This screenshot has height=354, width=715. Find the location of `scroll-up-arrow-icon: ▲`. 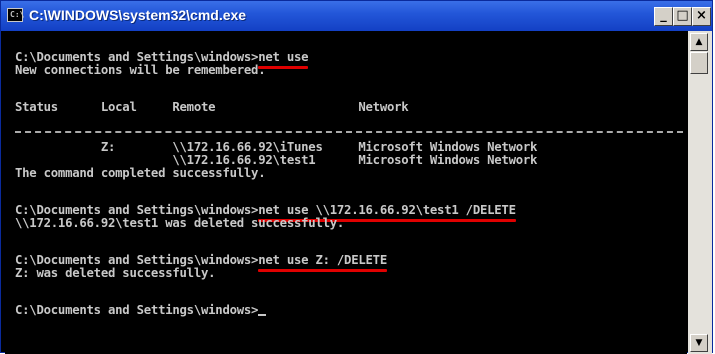

scroll-up-arrow-icon: ▲ is located at coordinates (699, 42).